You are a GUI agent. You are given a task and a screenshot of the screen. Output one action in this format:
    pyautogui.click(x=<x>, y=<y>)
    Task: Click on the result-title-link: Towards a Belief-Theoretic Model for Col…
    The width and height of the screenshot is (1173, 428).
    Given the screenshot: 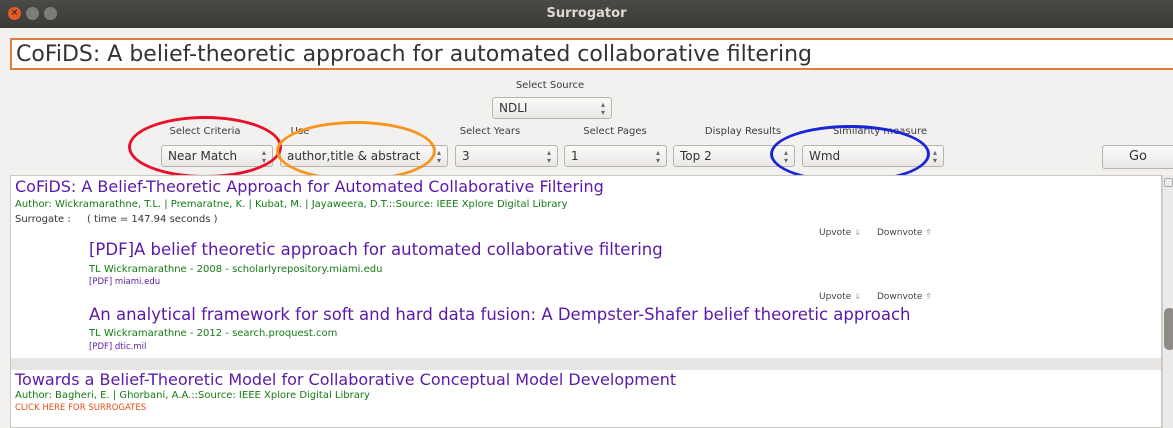 What is the action you would take?
    pyautogui.click(x=345, y=379)
    